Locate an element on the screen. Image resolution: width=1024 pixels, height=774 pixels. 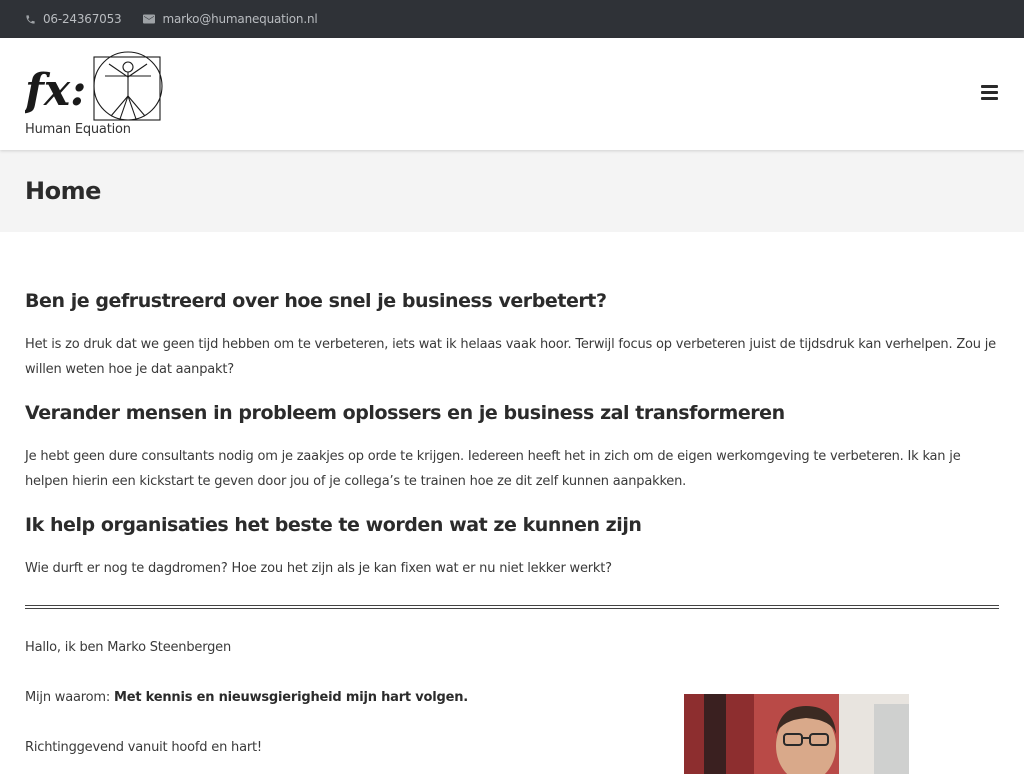
phone-icon is located at coordinates (30, 19).